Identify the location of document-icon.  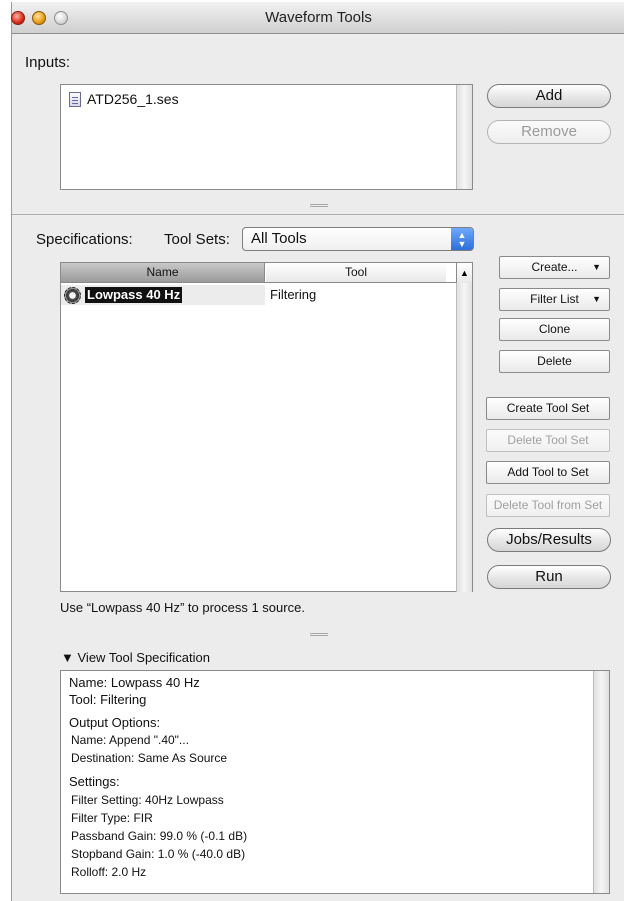
(75, 99).